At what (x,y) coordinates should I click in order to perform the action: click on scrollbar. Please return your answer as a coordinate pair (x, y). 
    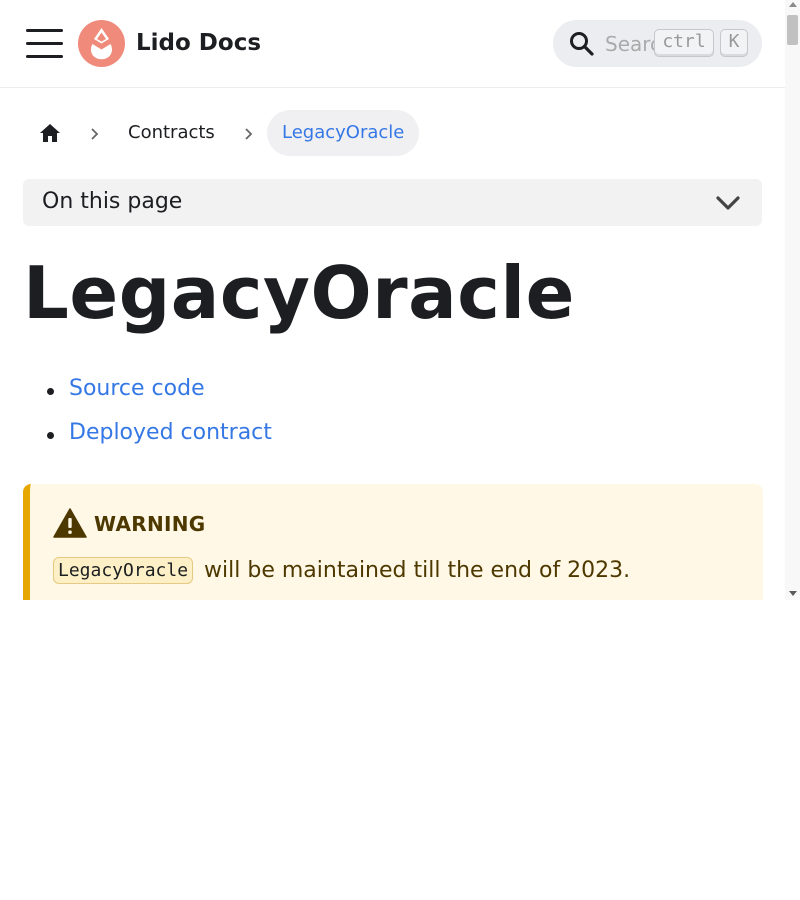
    Looking at the image, I should click on (792, 300).